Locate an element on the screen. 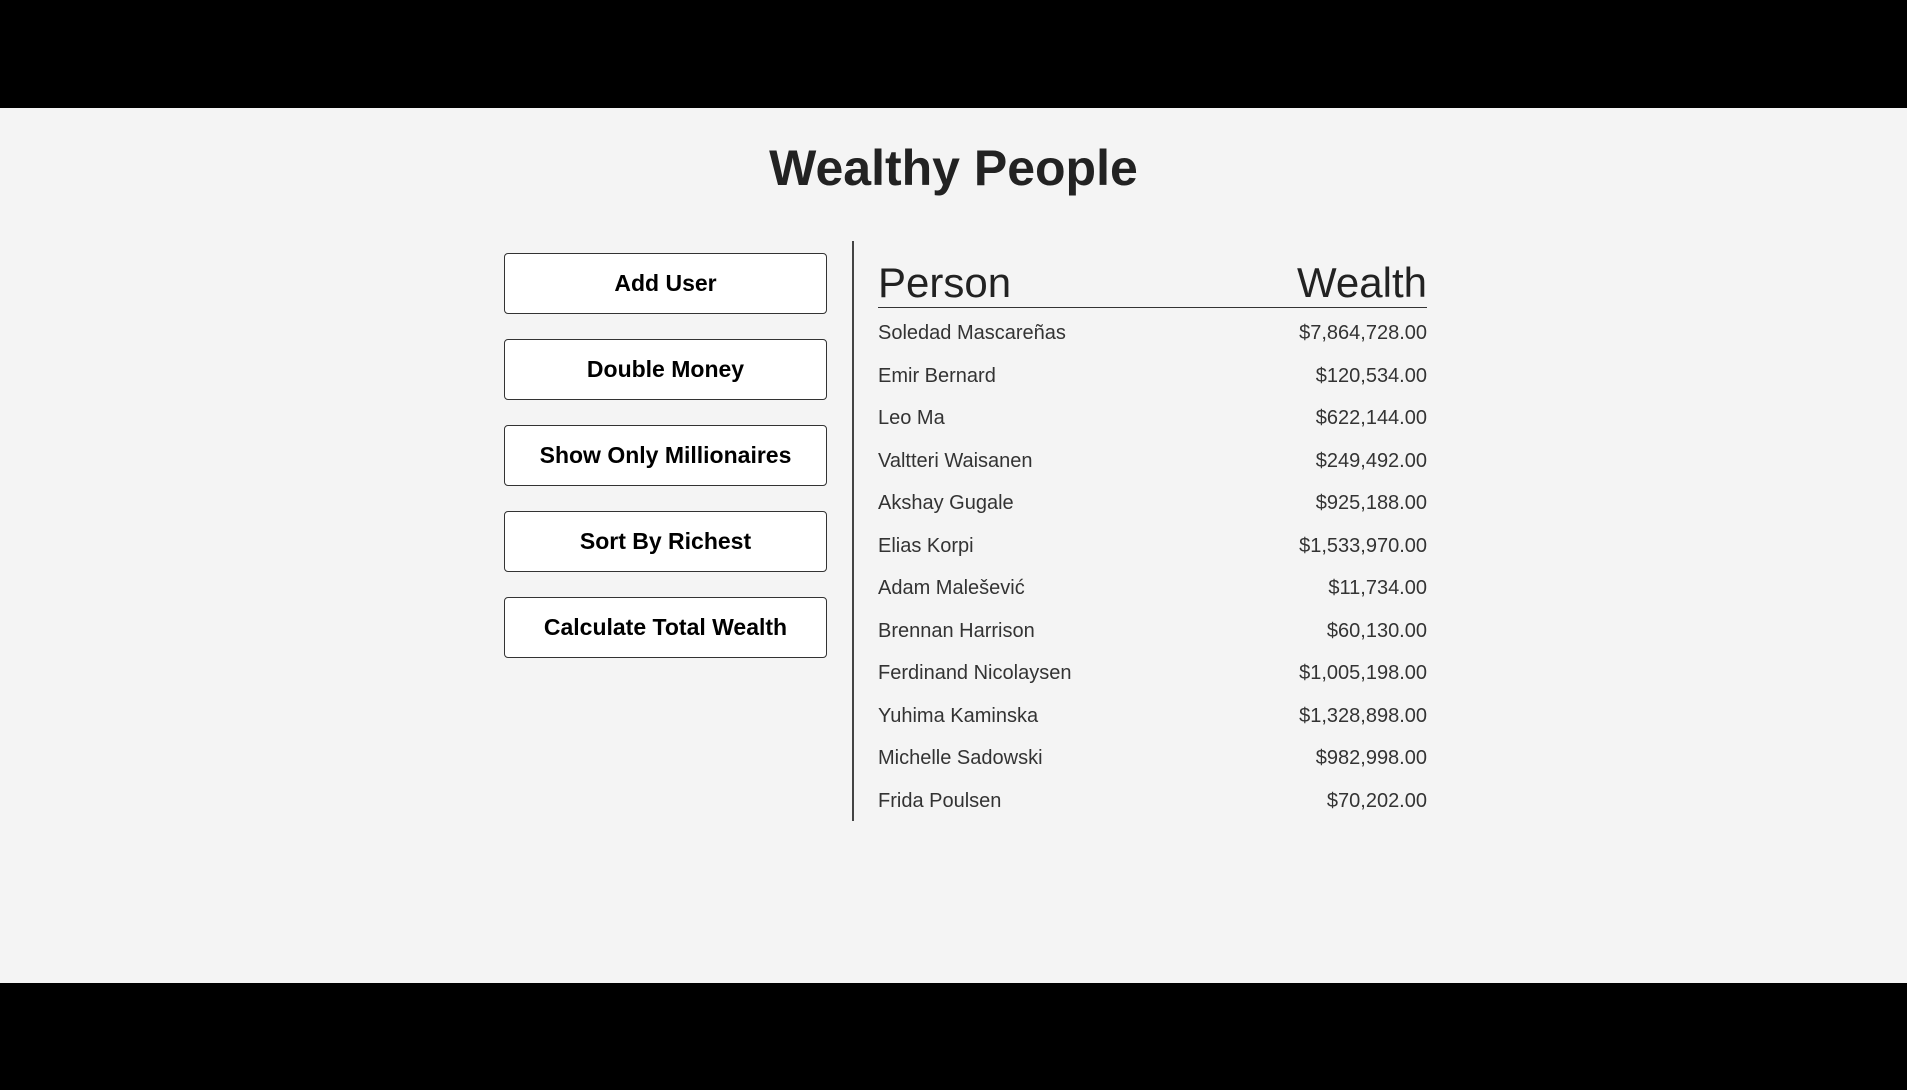  person-name: Elias Korpi is located at coordinates (926, 545).